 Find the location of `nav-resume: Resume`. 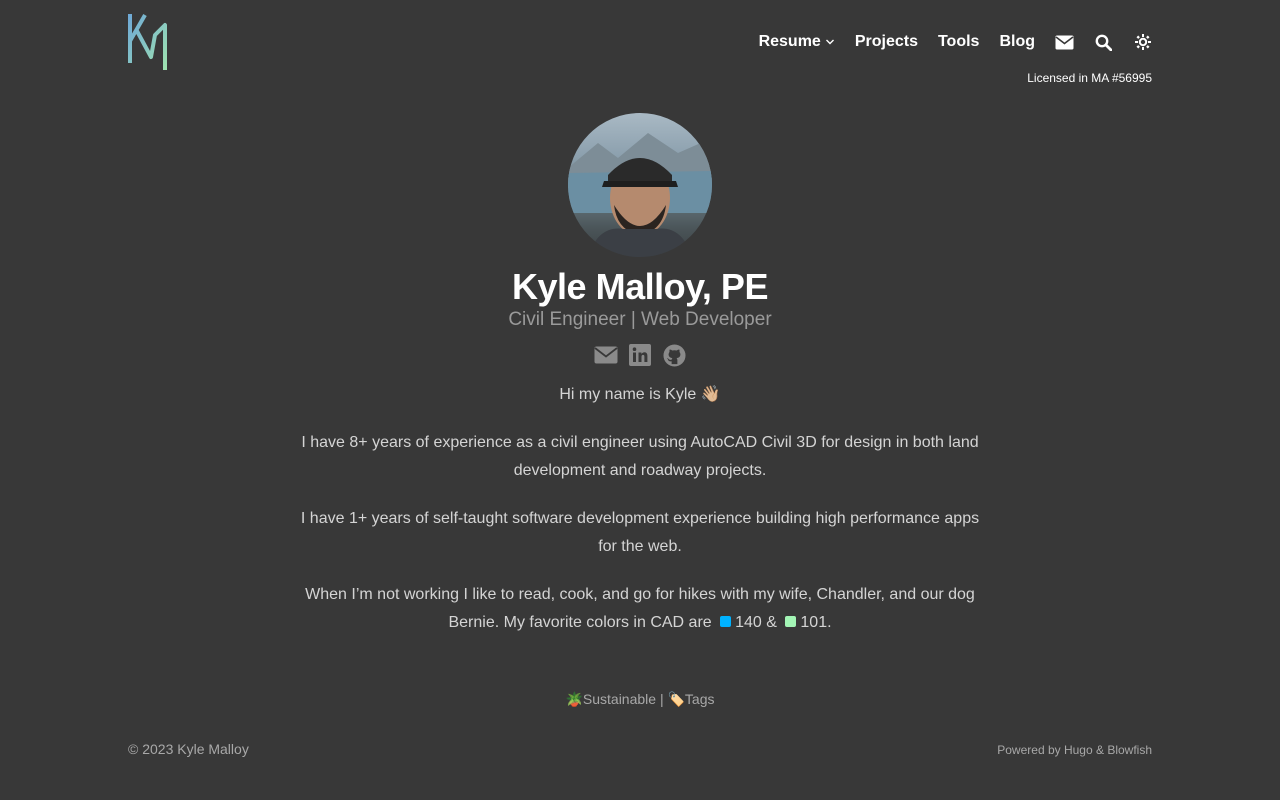

nav-resume: Resume is located at coordinates (797, 42).